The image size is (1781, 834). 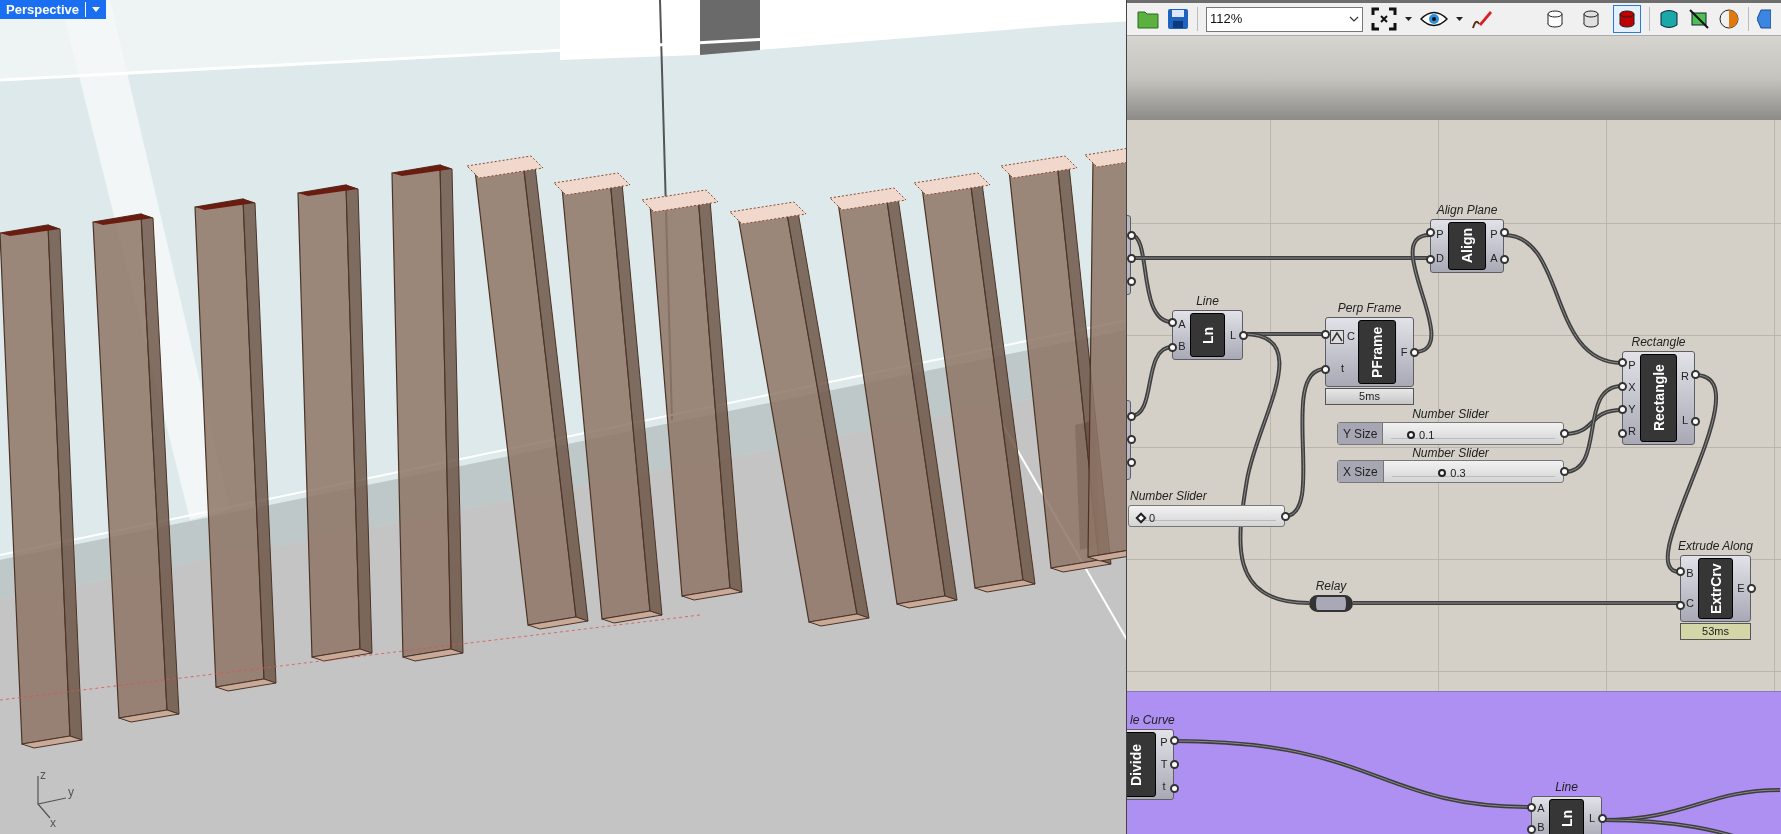 What do you see at coordinates (1669, 19) in the screenshot?
I see `surface-icon` at bounding box center [1669, 19].